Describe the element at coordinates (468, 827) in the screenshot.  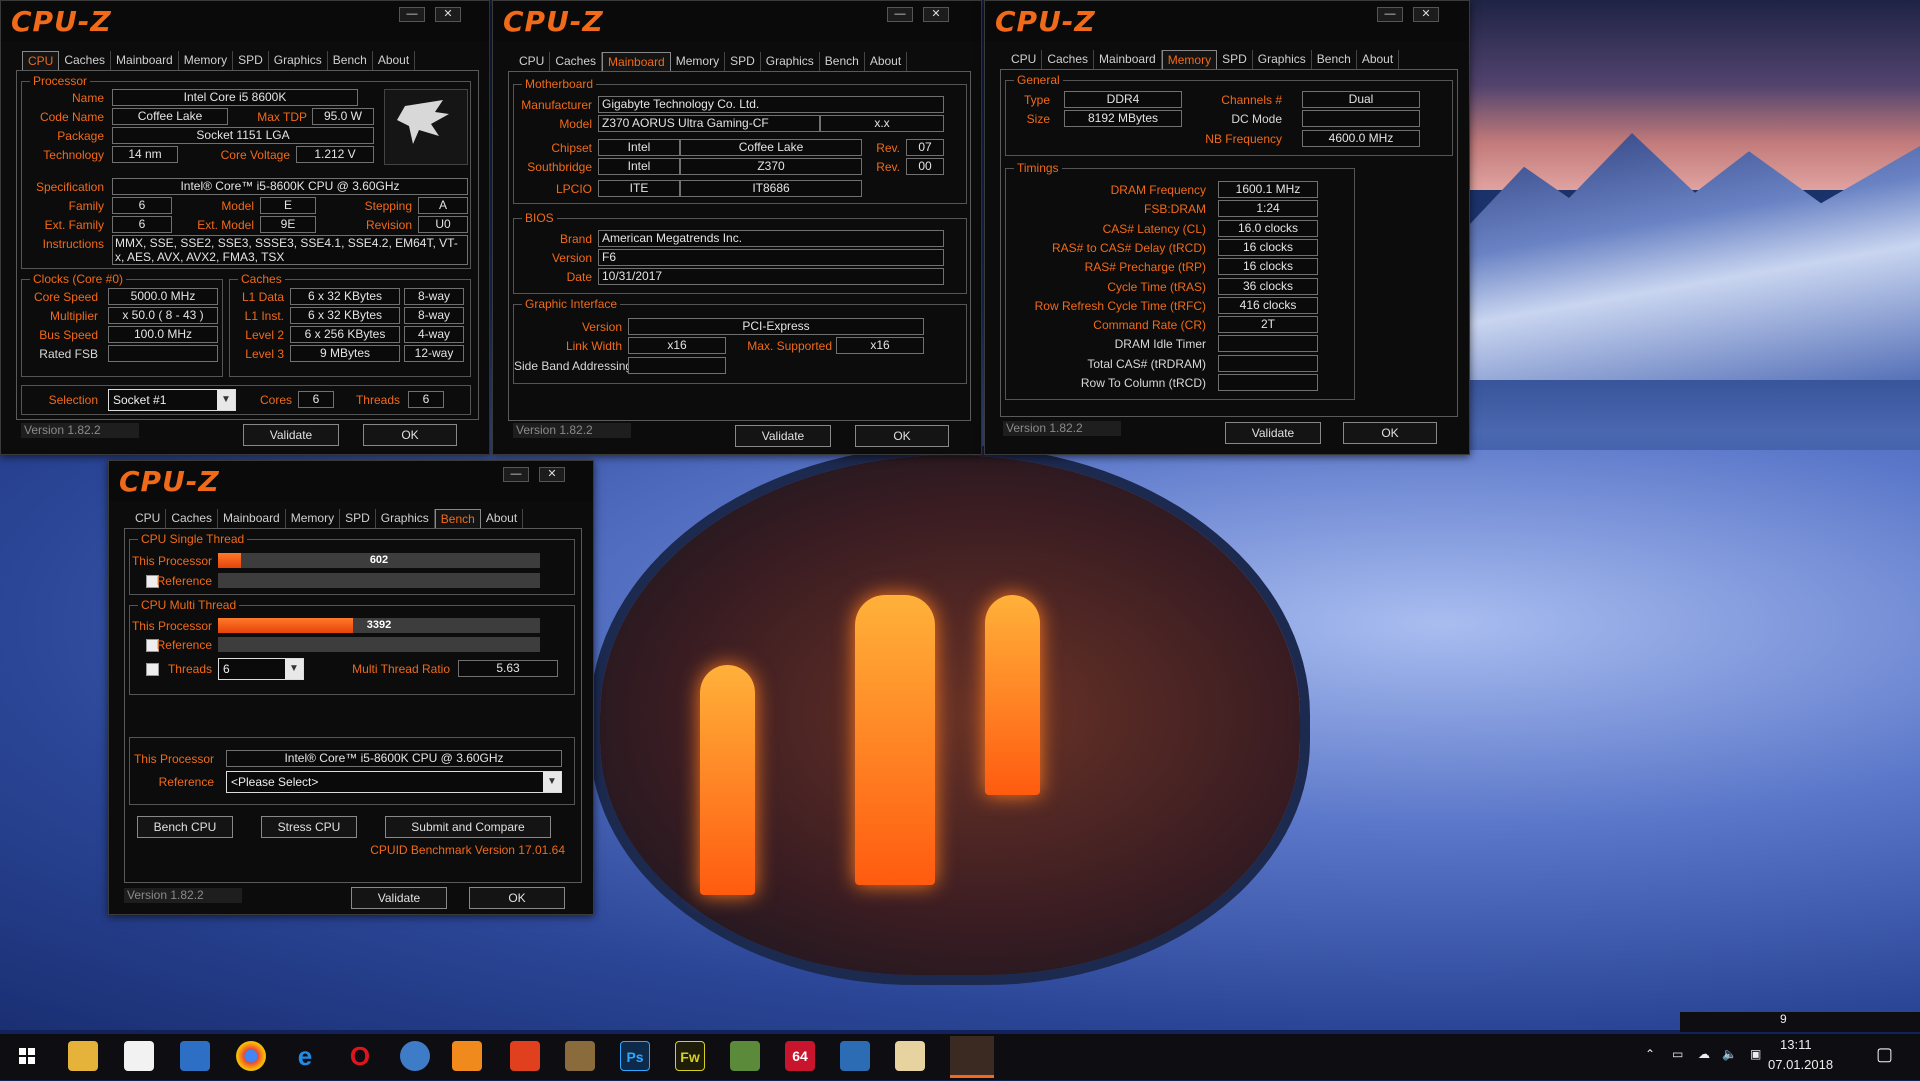
I see `submit-compare-button: Submit and Compare` at that location.